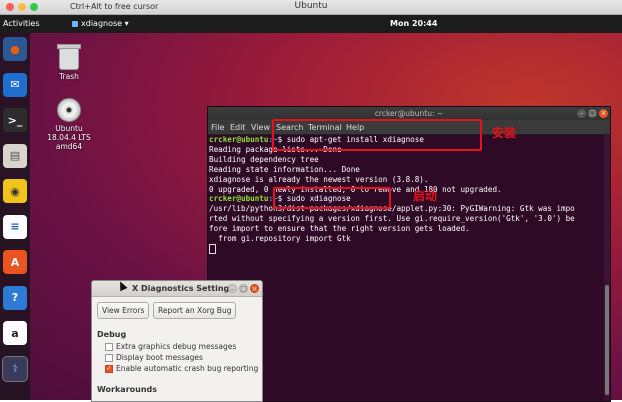 The width and height of the screenshot is (622, 402). Describe the element at coordinates (69, 137) in the screenshot. I see `cd-label-line-2: 18.04.4 LTS` at that location.